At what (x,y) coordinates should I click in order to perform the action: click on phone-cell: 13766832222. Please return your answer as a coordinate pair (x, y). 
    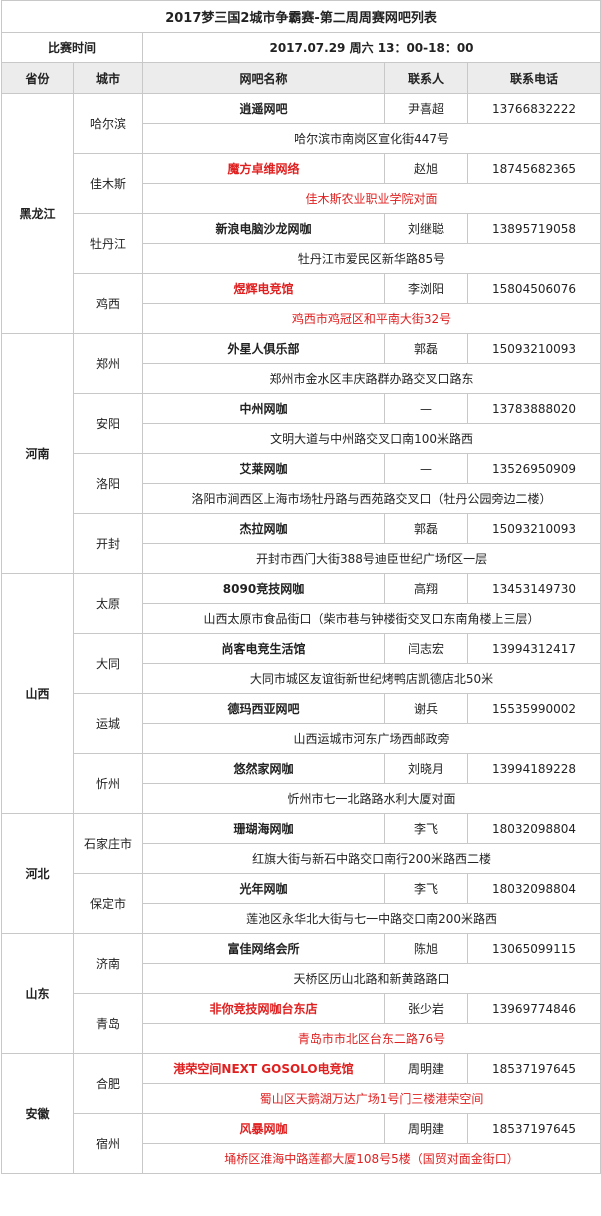
    Looking at the image, I should click on (533, 108).